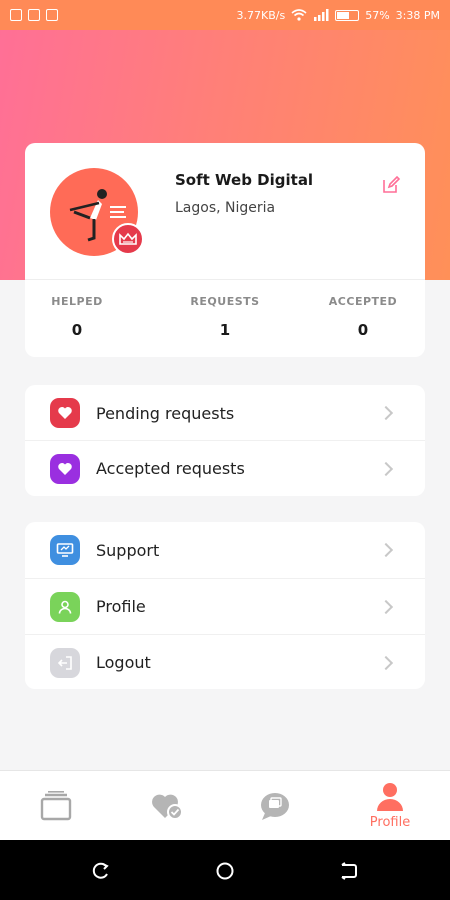  What do you see at coordinates (349, 871) in the screenshot?
I see `back-icon` at bounding box center [349, 871].